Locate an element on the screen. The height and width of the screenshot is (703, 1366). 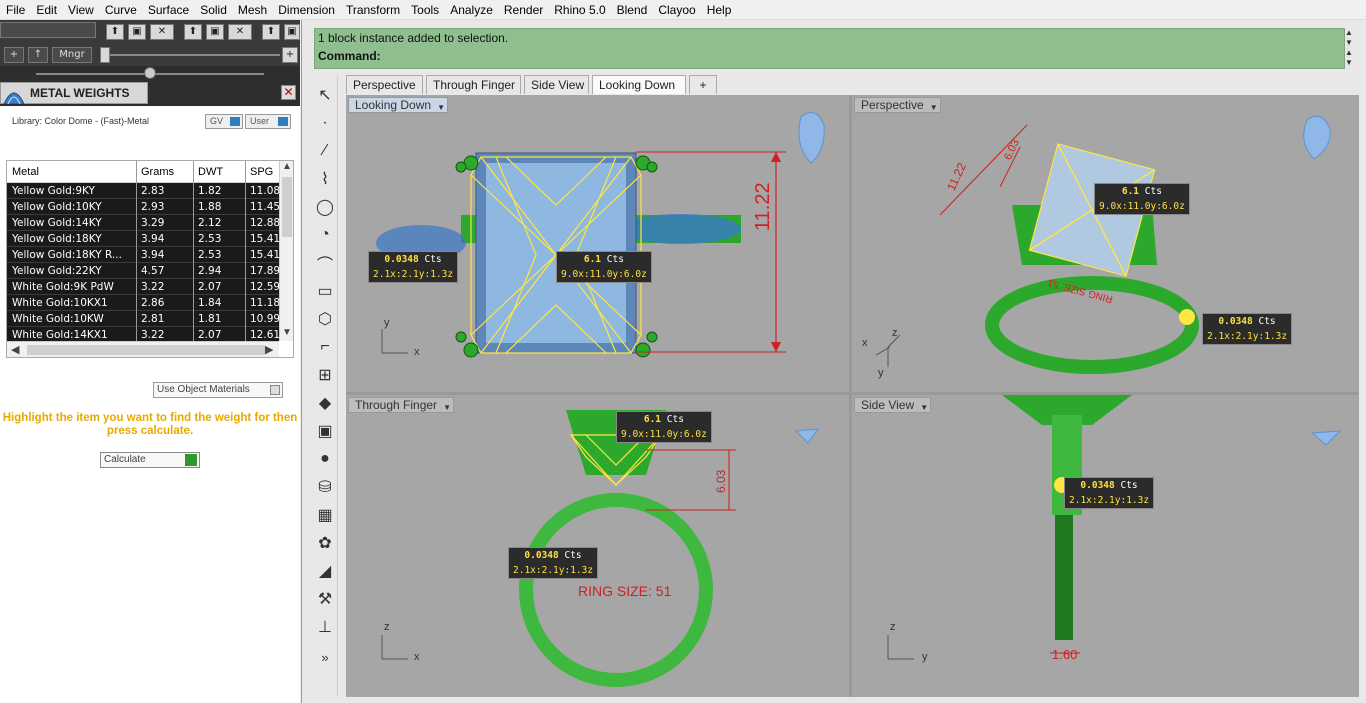
gv-toggle: GV is located at coordinates (224, 121).